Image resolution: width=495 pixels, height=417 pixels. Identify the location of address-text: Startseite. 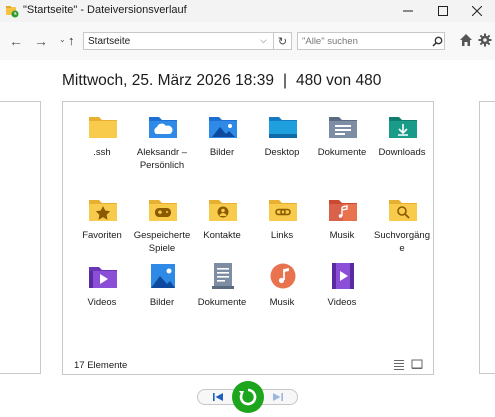
(109, 41).